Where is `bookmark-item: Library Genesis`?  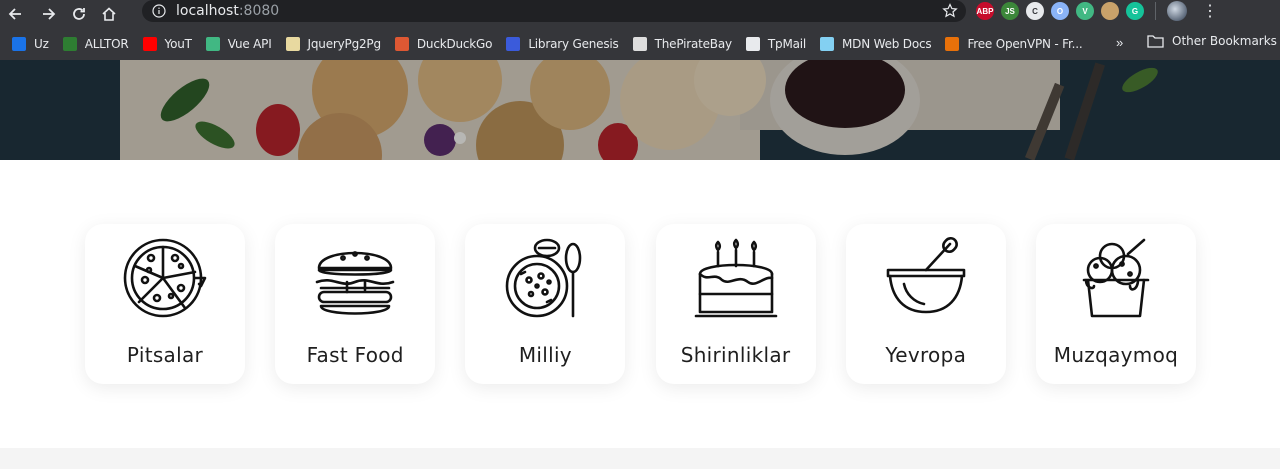 bookmark-item: Library Genesis is located at coordinates (562, 44).